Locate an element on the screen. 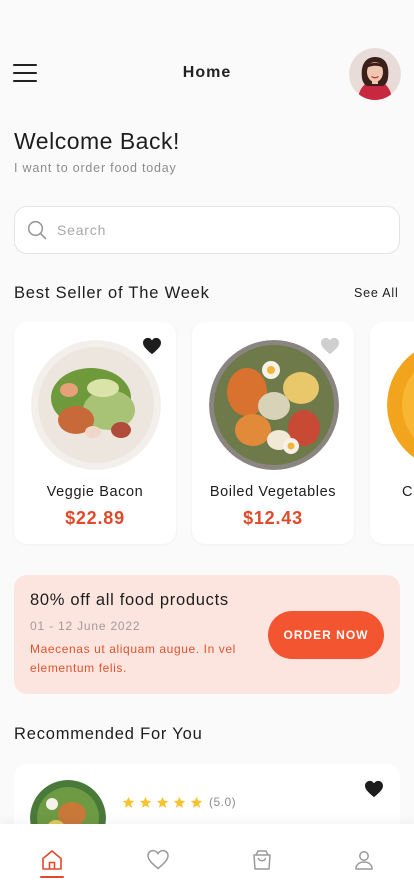  bag-icon is located at coordinates (262, 860).